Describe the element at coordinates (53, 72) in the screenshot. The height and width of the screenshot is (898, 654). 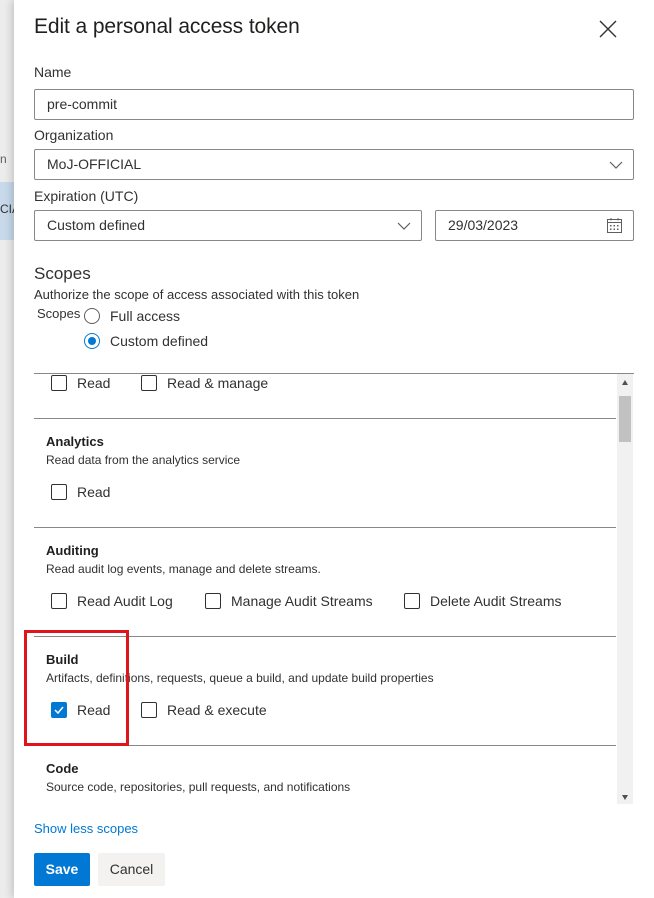
I see `name-label: Name` at that location.